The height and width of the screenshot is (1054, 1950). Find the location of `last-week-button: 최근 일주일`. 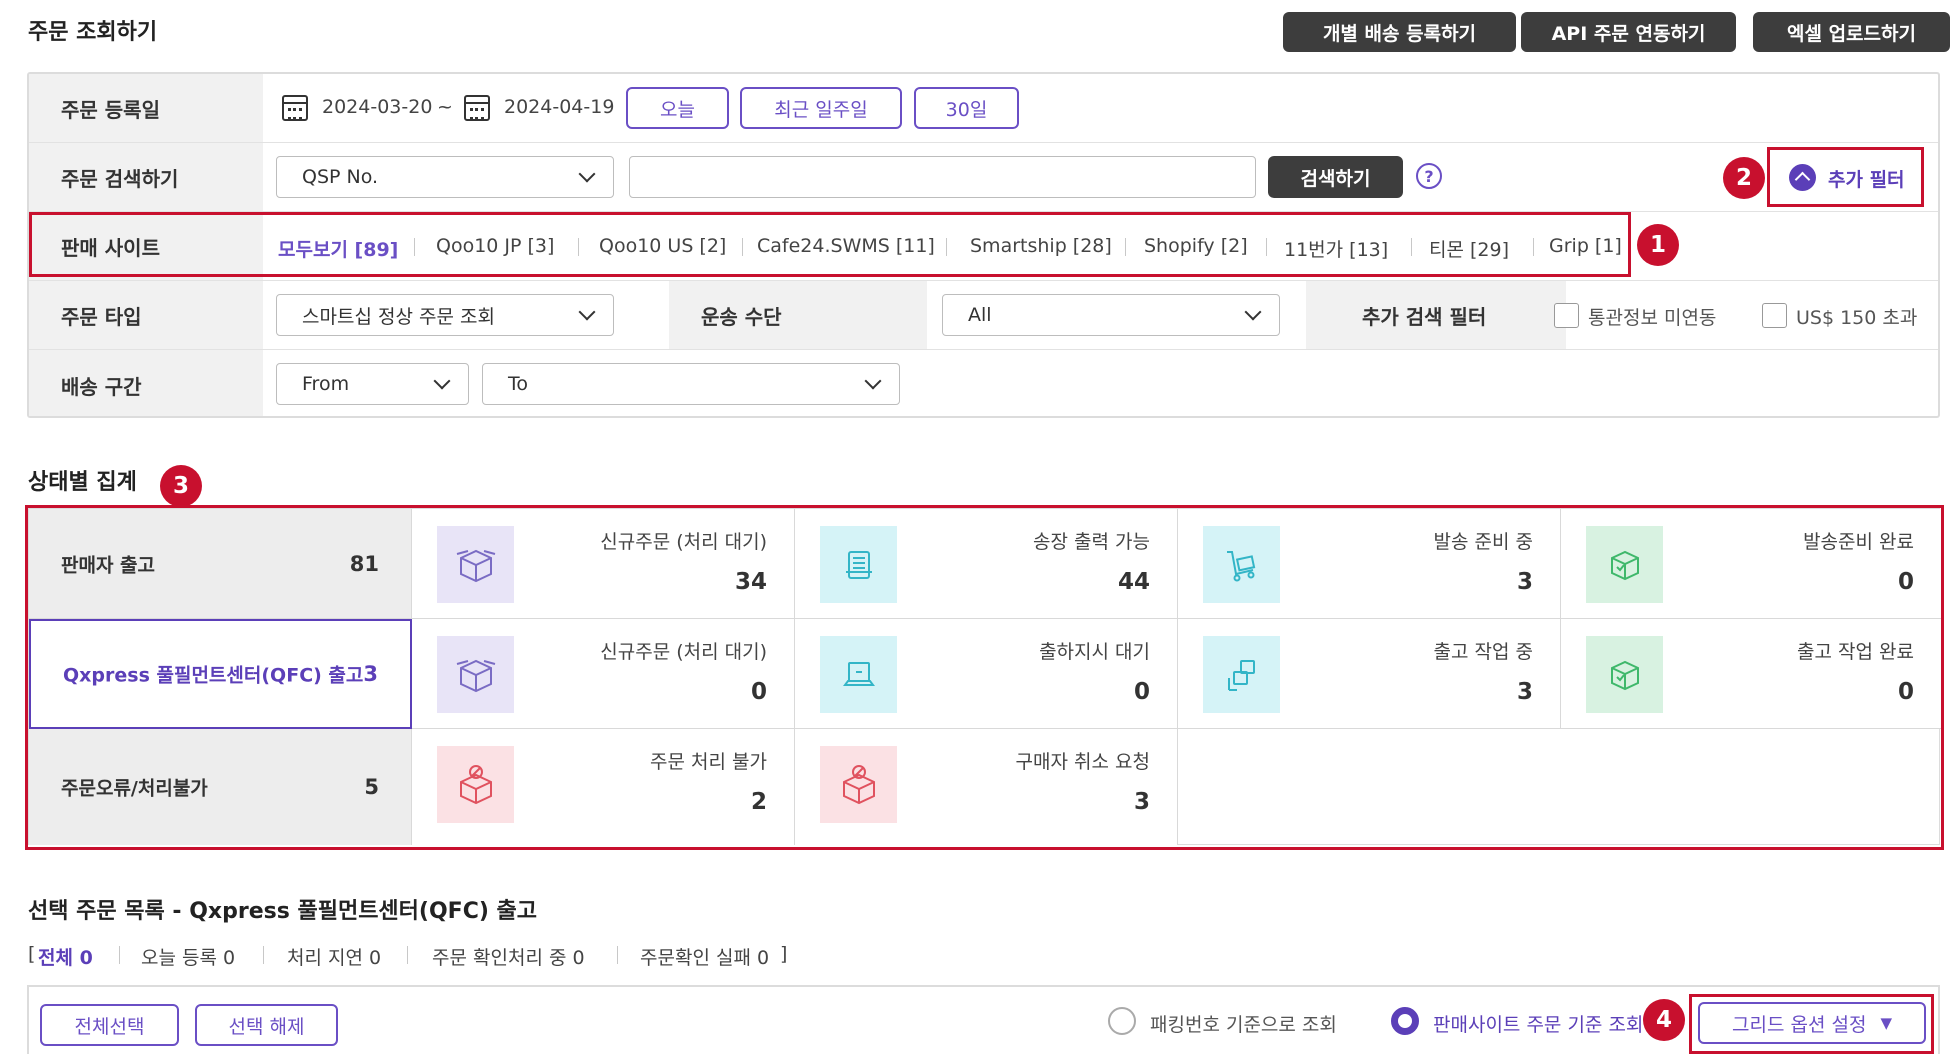

last-week-button: 최근 일주일 is located at coordinates (821, 108).